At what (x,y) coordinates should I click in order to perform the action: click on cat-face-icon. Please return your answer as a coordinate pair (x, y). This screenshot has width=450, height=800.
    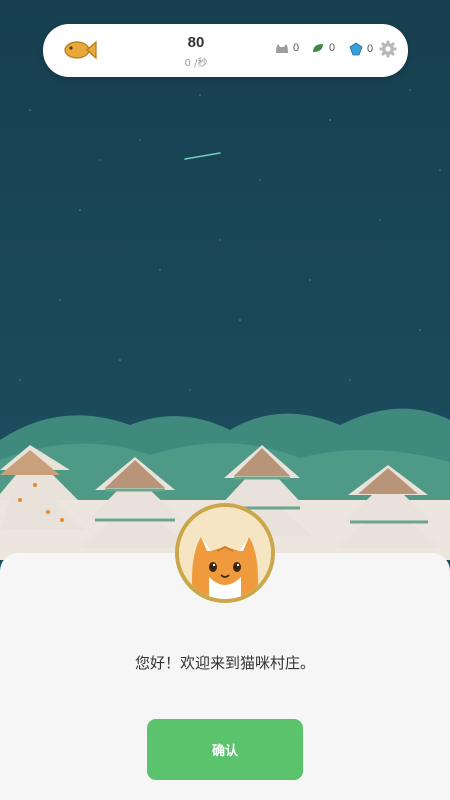
    Looking at the image, I should click on (225, 553).